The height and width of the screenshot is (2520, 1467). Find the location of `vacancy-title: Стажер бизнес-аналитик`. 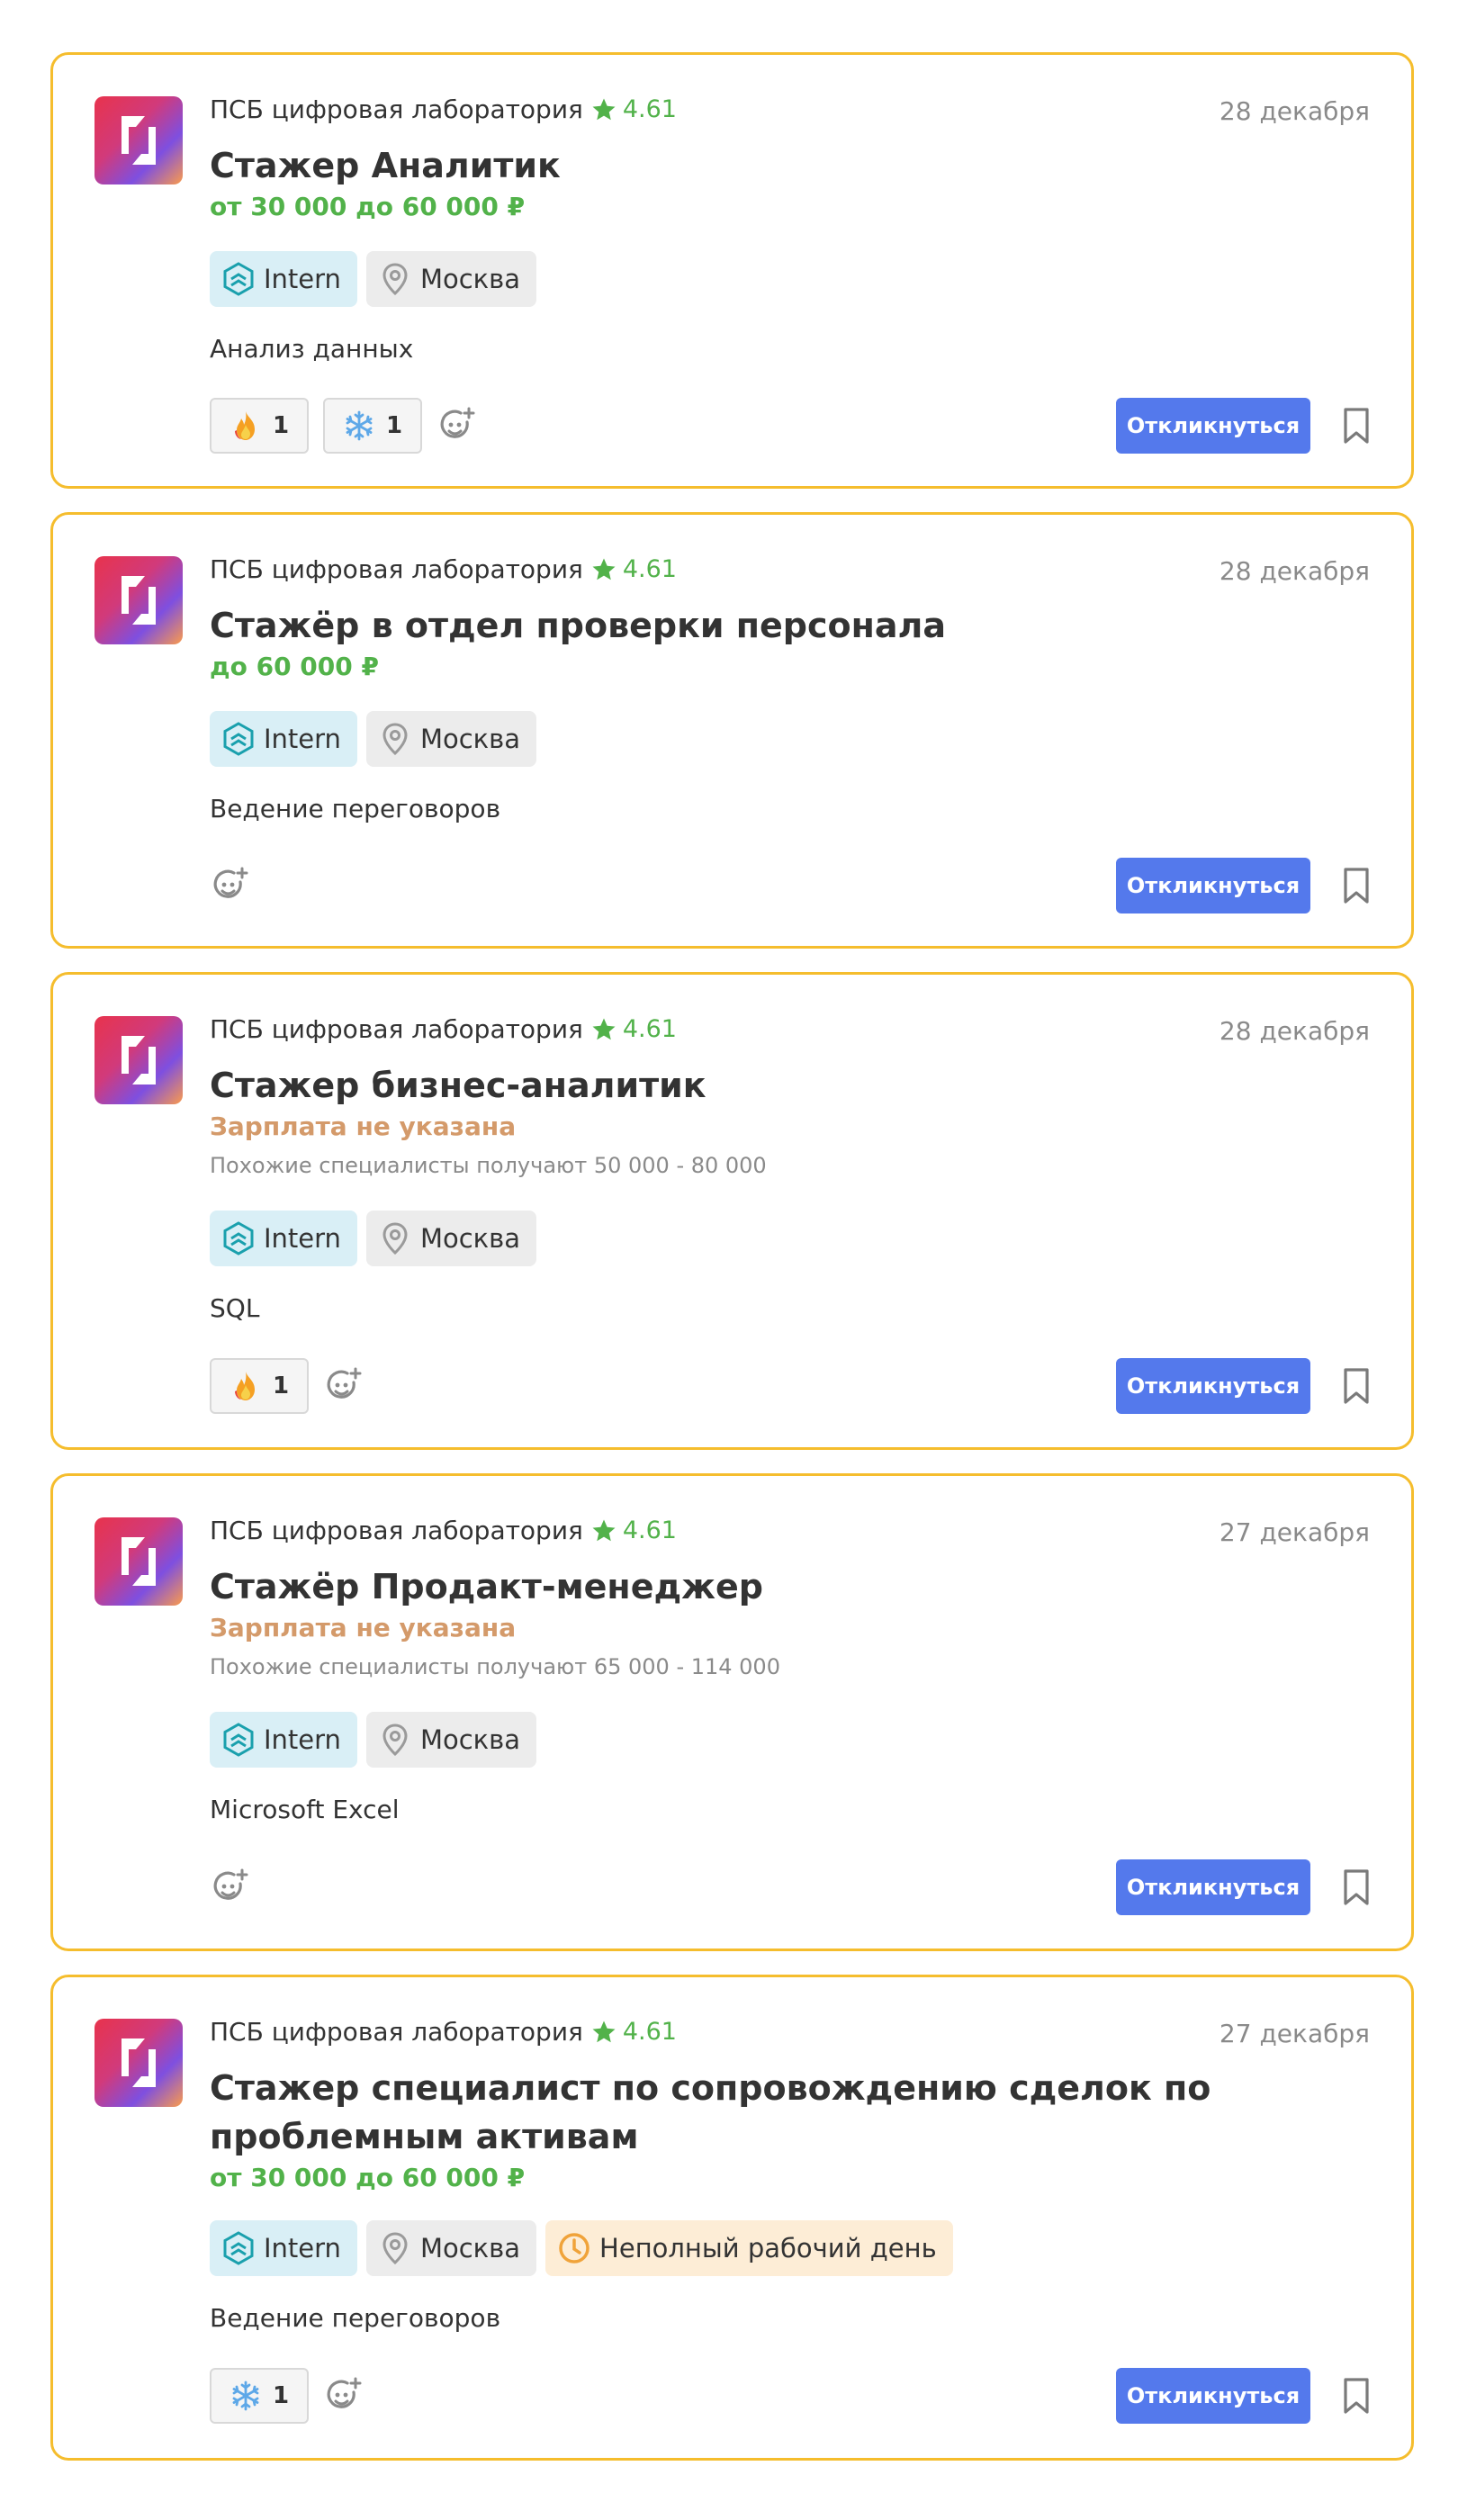

vacancy-title: Стажер бизнес-аналитик is located at coordinates (777, 1085).